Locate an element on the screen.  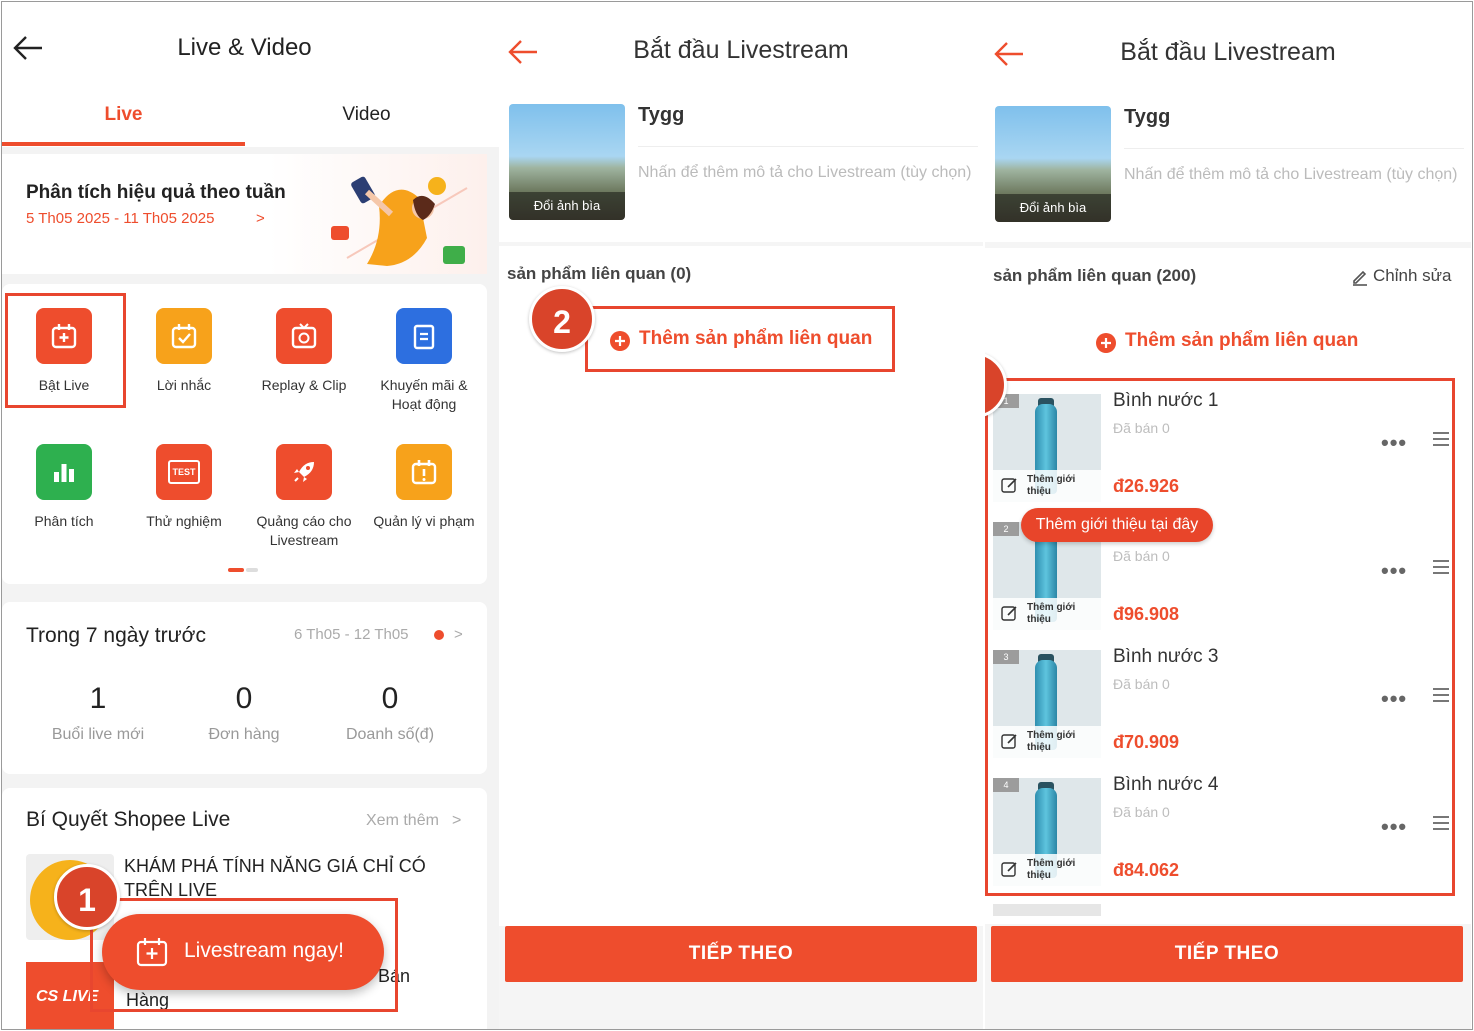
tip-title-1: KHÁM PHÁ TÍNH NĂNG GIÁ CHỈ CÓ TRÊN LIVE is located at coordinates (299, 878).